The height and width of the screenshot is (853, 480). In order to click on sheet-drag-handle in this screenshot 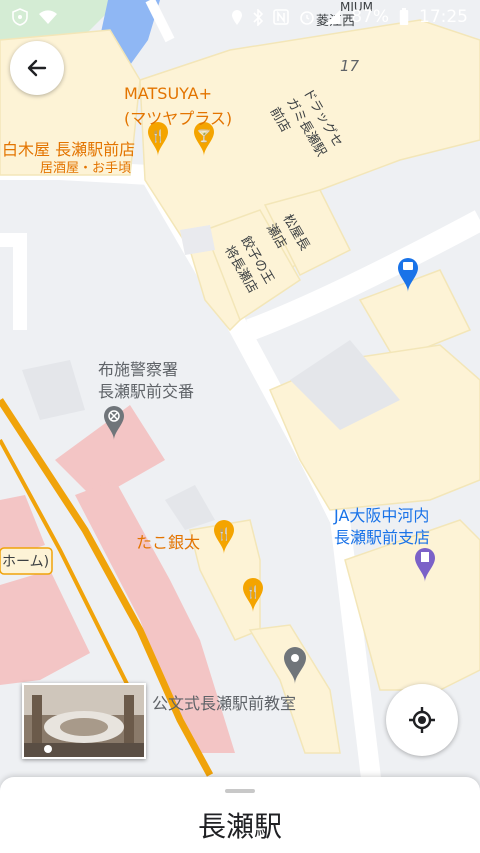, I will do `click(240, 791)`.